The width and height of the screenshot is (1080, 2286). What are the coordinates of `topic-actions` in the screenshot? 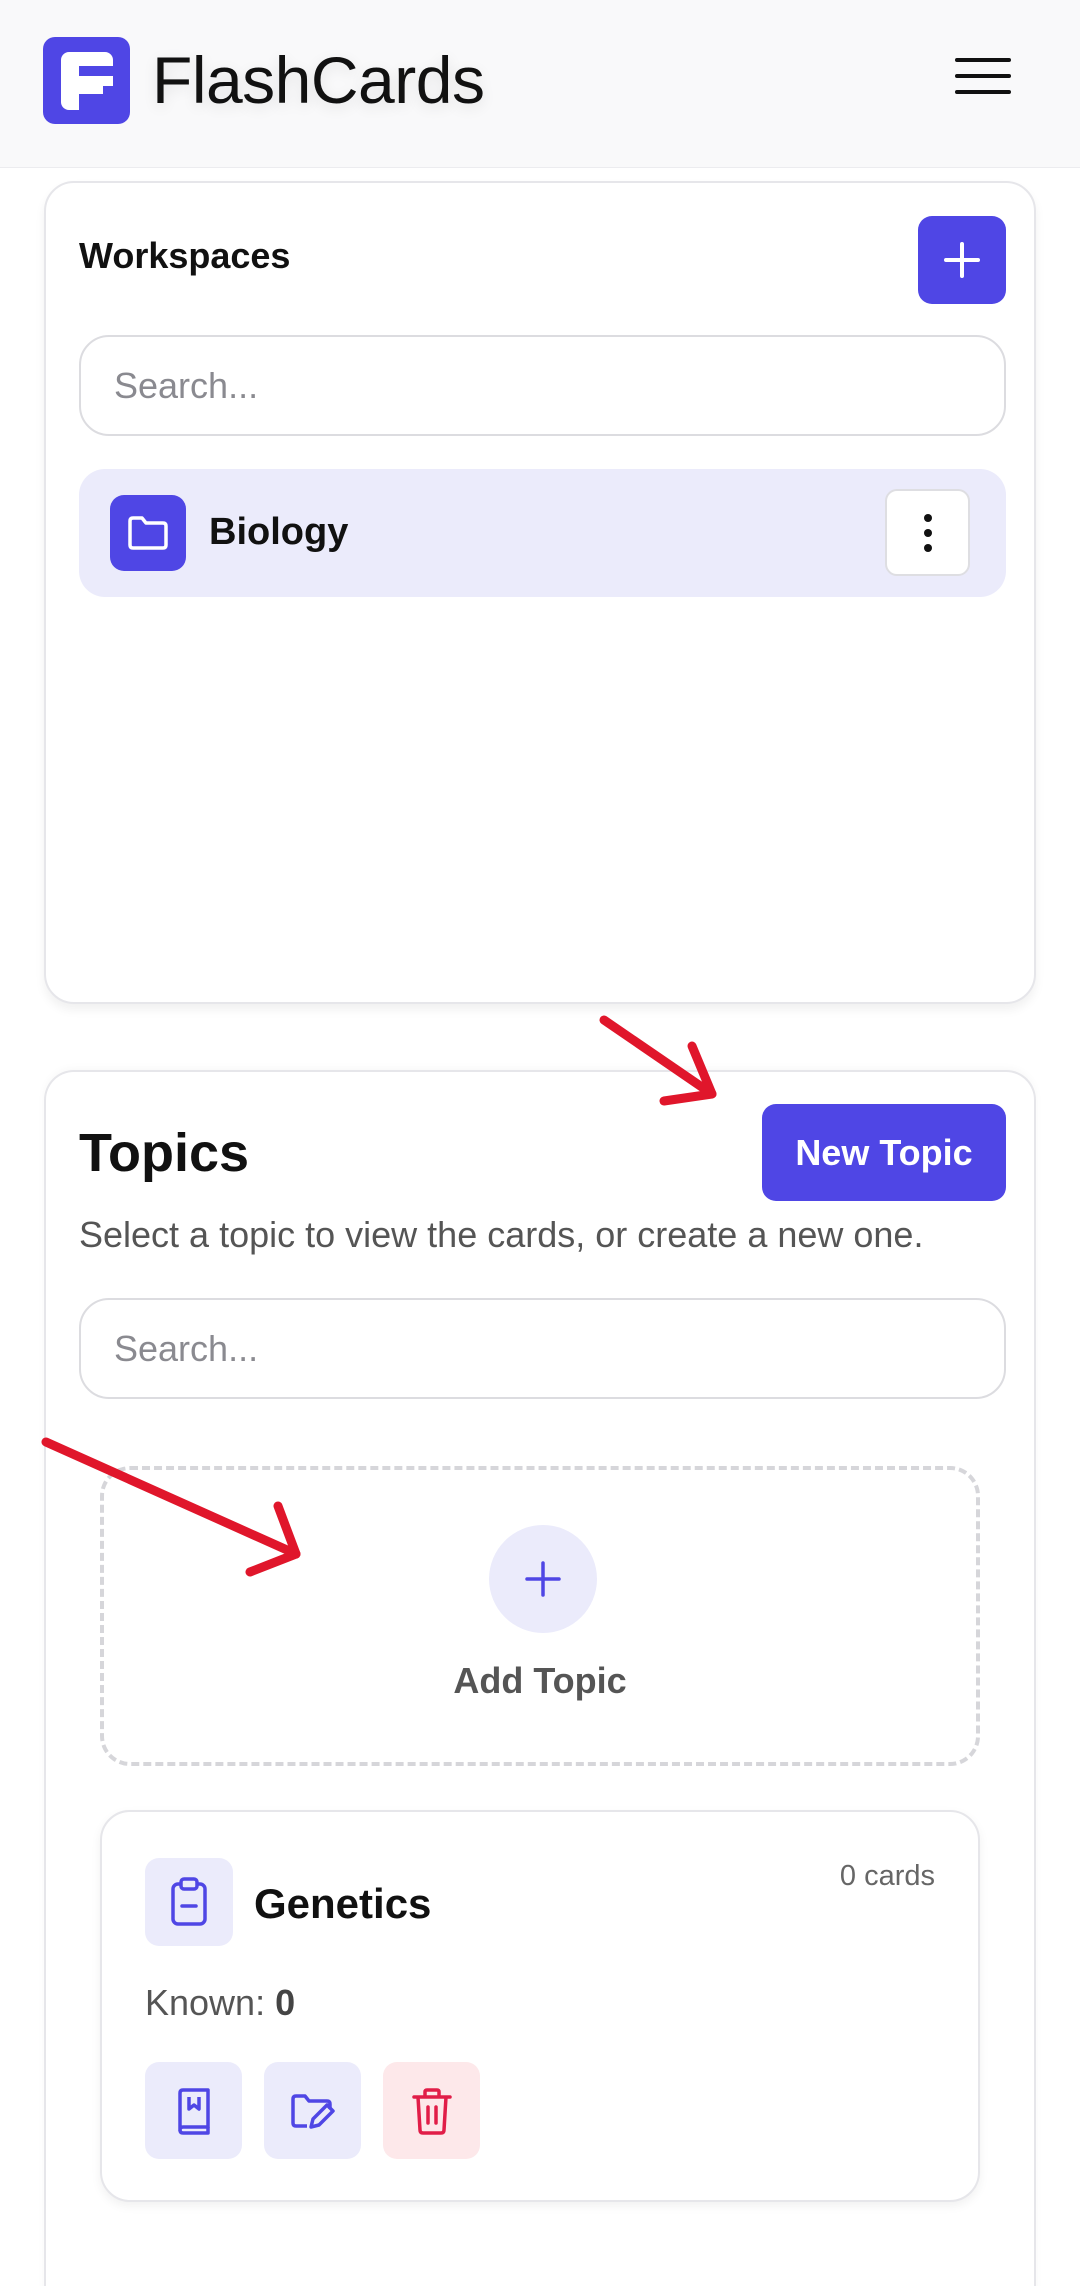 It's located at (312, 2110).